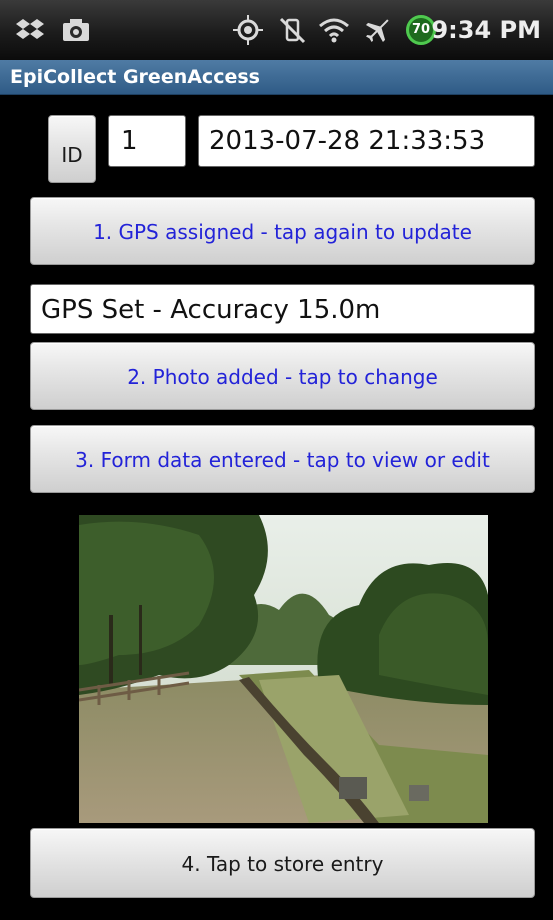 Image resolution: width=553 pixels, height=920 pixels. Describe the element at coordinates (135, 77) in the screenshot. I see `app-title: EpiCollect GreenAccess` at that location.